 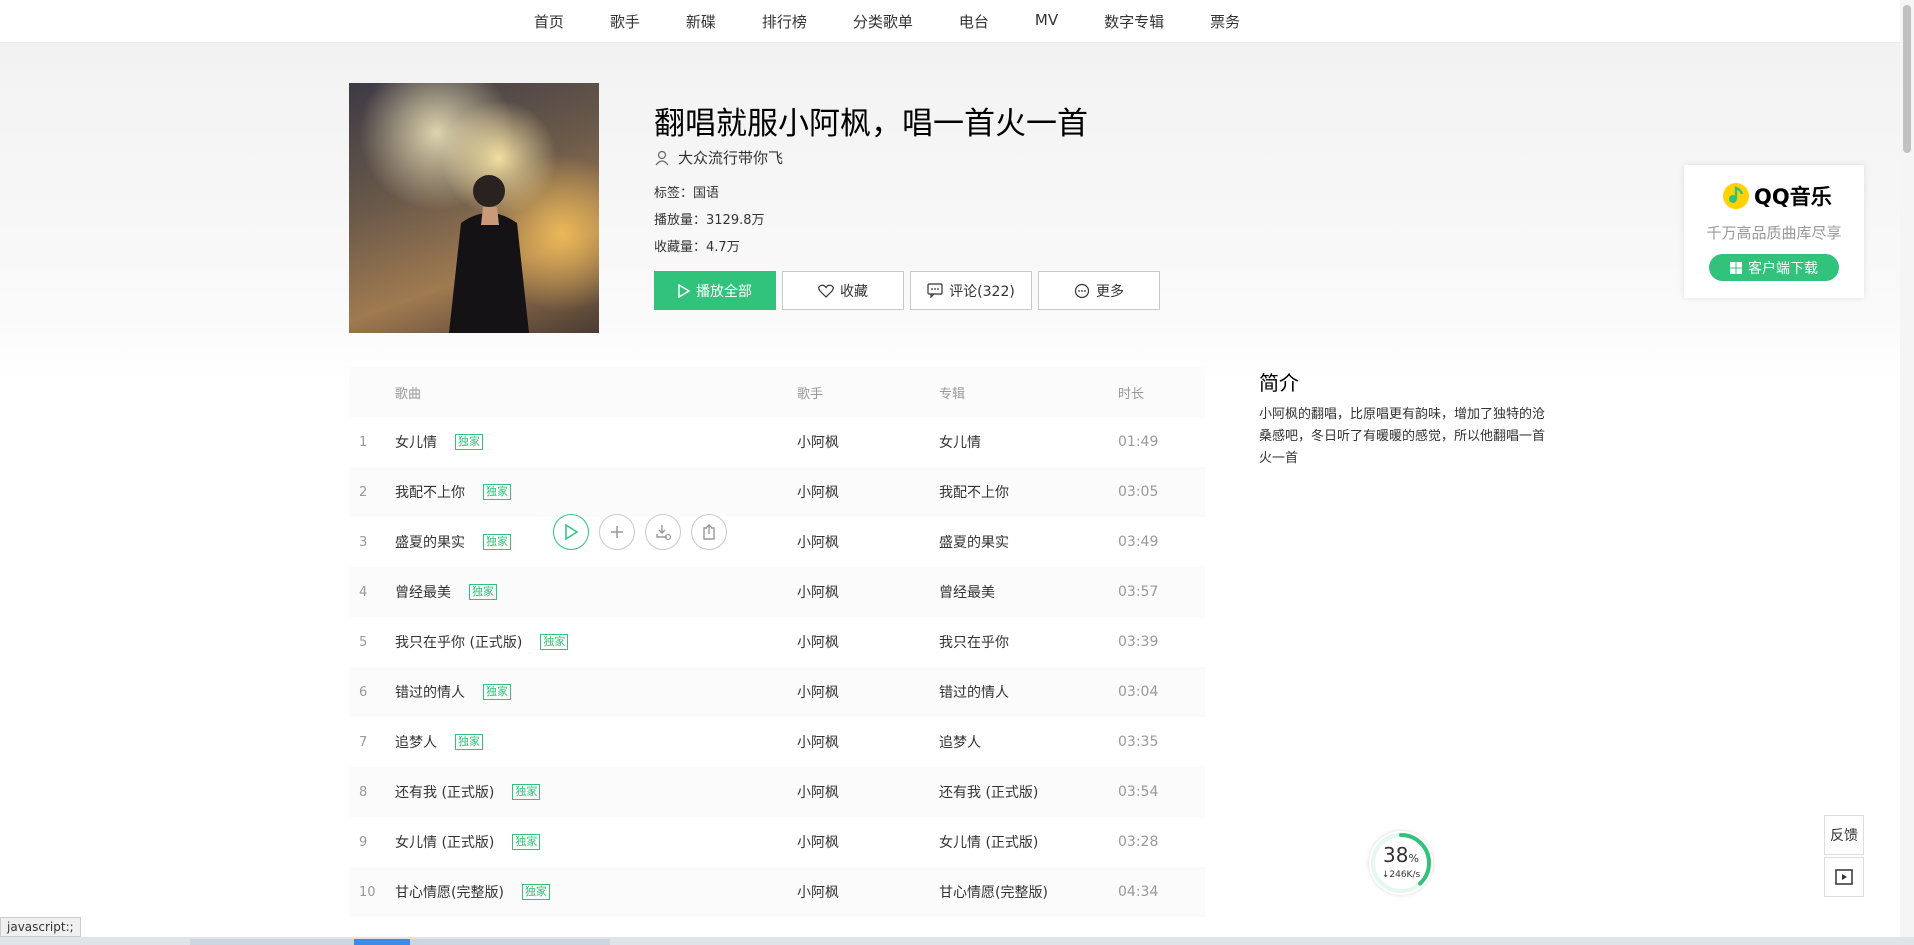 What do you see at coordinates (444, 792) in the screenshot?
I see `song-title: 还有我 (正式版)` at bounding box center [444, 792].